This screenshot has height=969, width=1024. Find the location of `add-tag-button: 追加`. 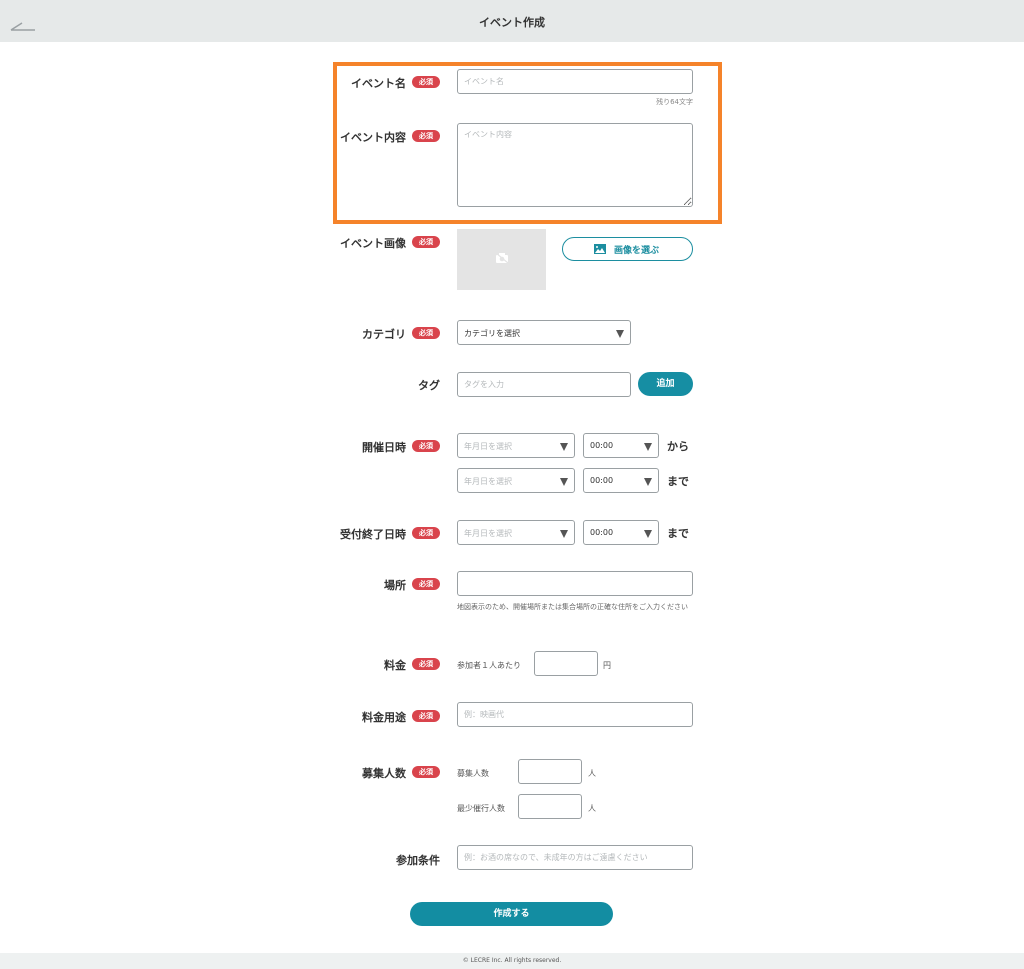

add-tag-button: 追加 is located at coordinates (665, 384).